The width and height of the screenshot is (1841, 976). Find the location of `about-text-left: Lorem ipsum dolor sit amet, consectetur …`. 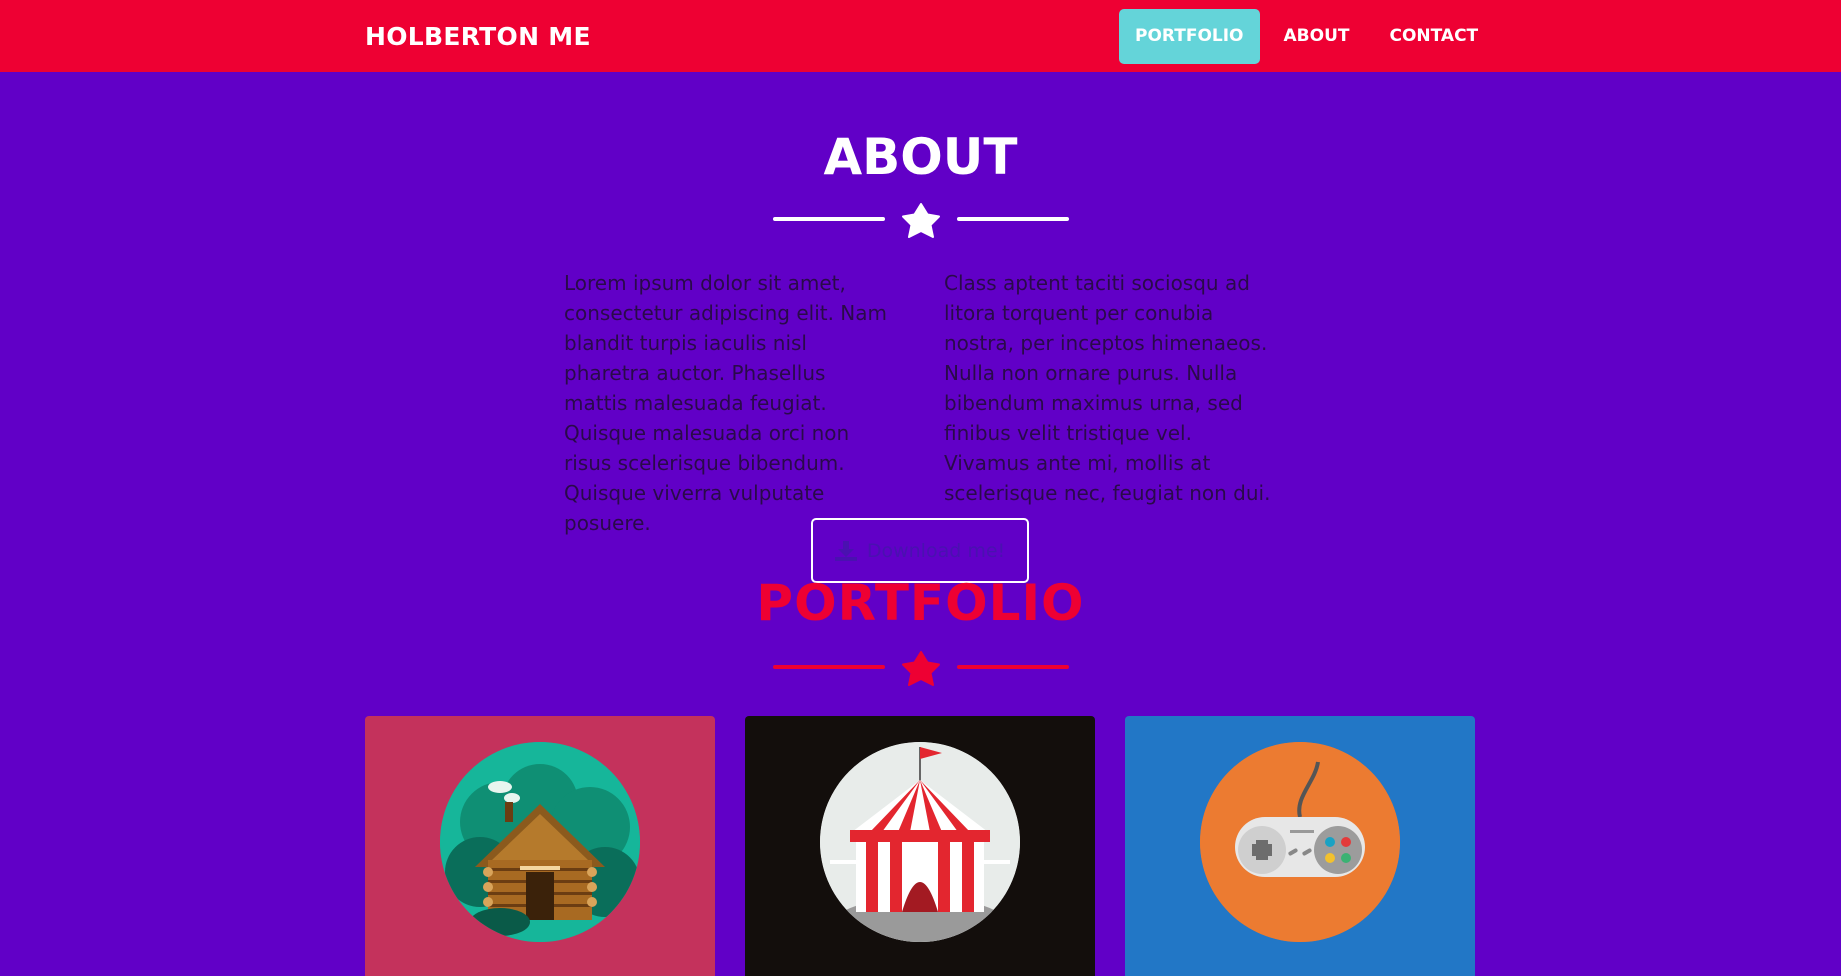

about-text-left: Lorem ipsum dolor sit amet, consectetur … is located at coordinates (726, 403).